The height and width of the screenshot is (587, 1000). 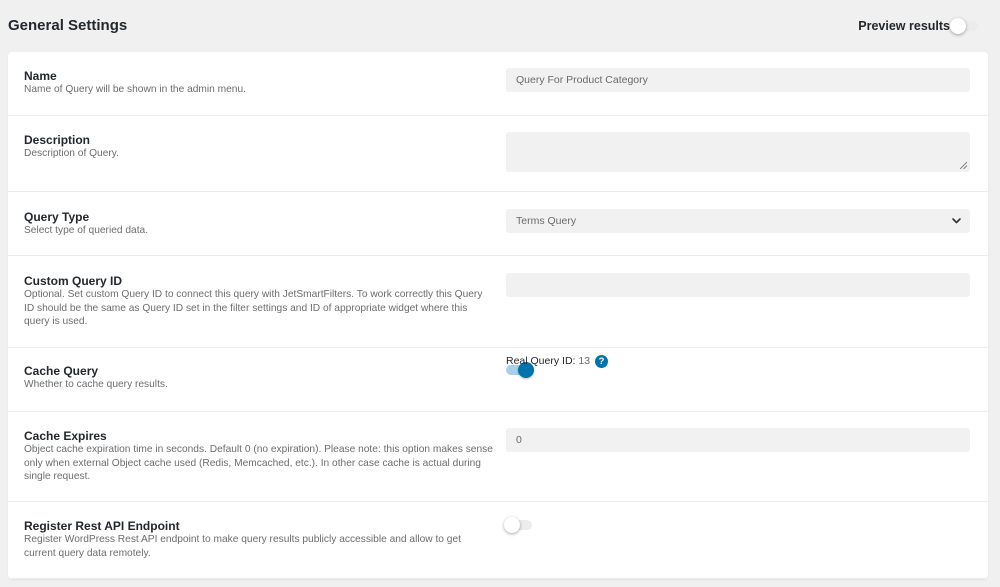 I want to click on description-description: Description of Query., so click(x=71, y=153).